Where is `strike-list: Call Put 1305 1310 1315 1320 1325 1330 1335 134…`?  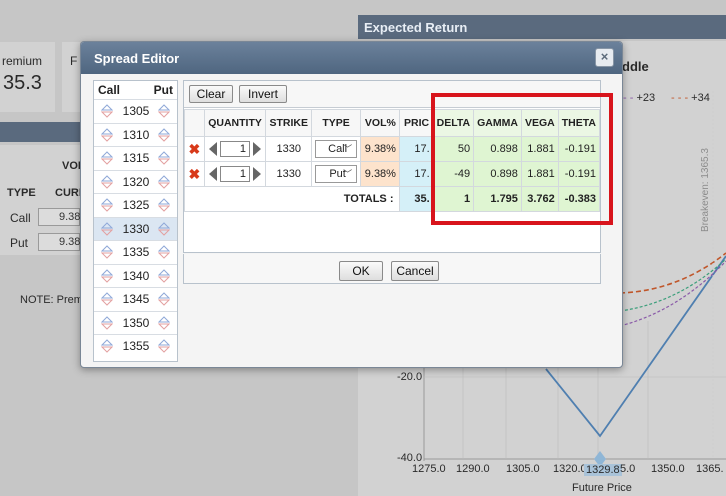
strike-list: Call Put 1305 1310 1315 1320 1325 1330 1335 134… is located at coordinates (135, 221).